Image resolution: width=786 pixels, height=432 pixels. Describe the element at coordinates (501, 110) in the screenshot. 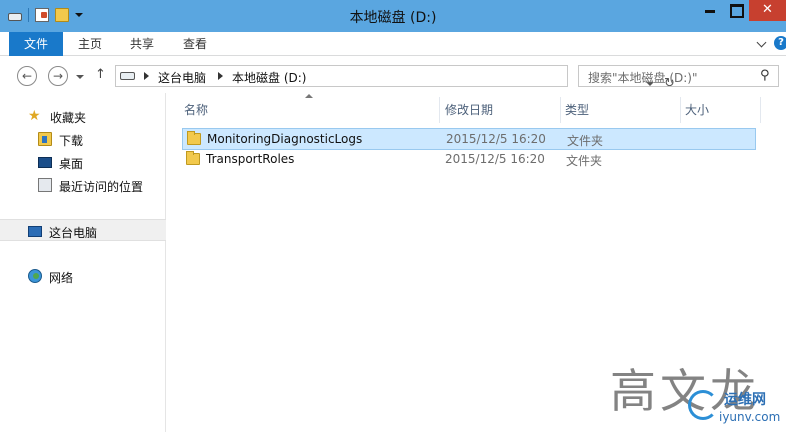

I see `column-header-date: 修改日期` at that location.